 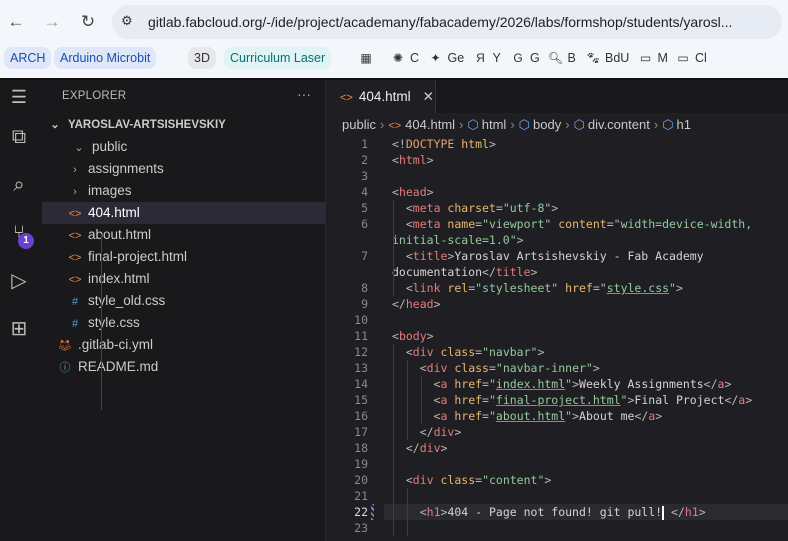 I want to click on file-tree-item: # style.css, so click(x=183, y=323).